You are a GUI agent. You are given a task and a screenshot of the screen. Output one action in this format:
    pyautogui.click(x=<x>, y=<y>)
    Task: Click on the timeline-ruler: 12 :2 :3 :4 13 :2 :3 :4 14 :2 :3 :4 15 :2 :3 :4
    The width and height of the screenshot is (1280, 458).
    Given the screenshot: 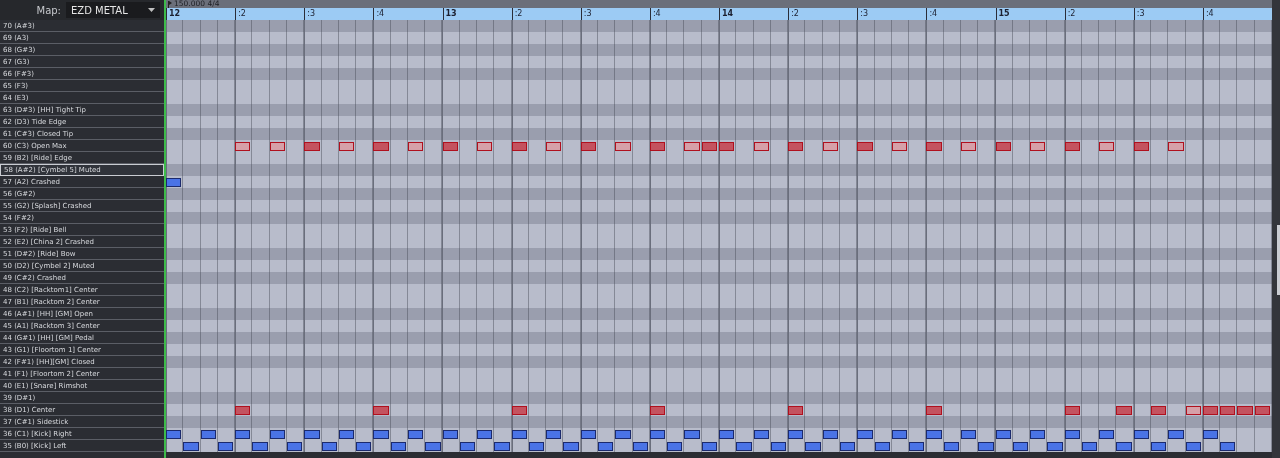 What is the action you would take?
    pyautogui.click(x=719, y=14)
    